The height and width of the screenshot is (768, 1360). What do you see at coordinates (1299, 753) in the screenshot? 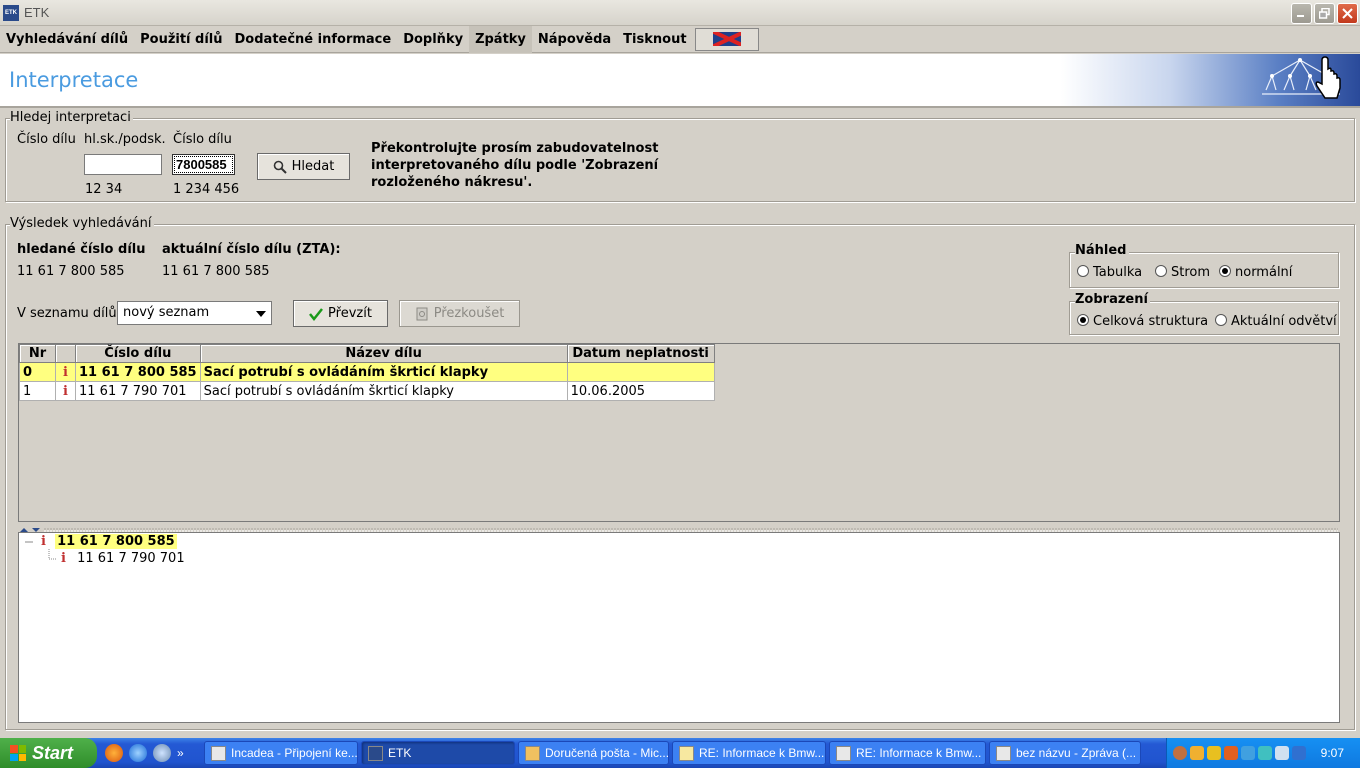
I see `tray-skype-icon` at bounding box center [1299, 753].